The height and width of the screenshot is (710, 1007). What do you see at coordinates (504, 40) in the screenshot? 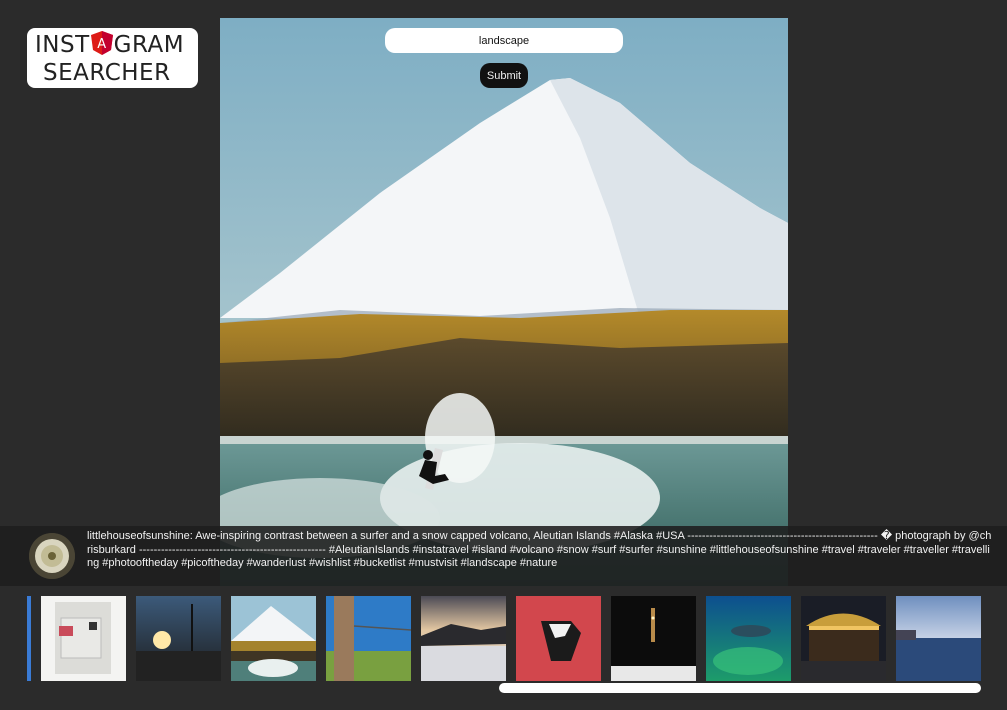
I see `search-input` at bounding box center [504, 40].